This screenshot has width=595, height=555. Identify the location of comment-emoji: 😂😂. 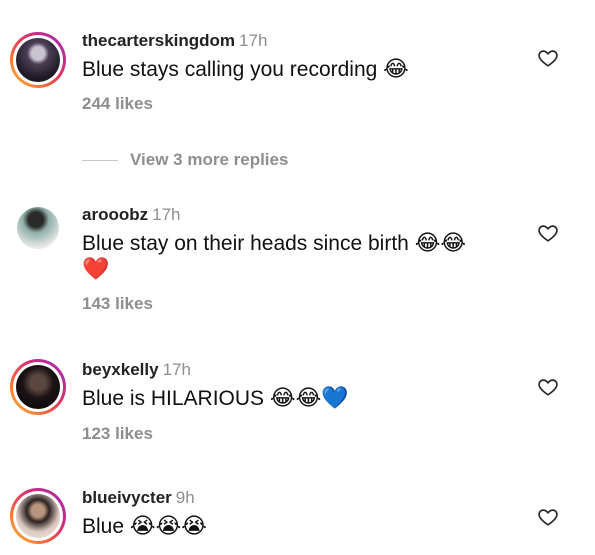
(440, 243).